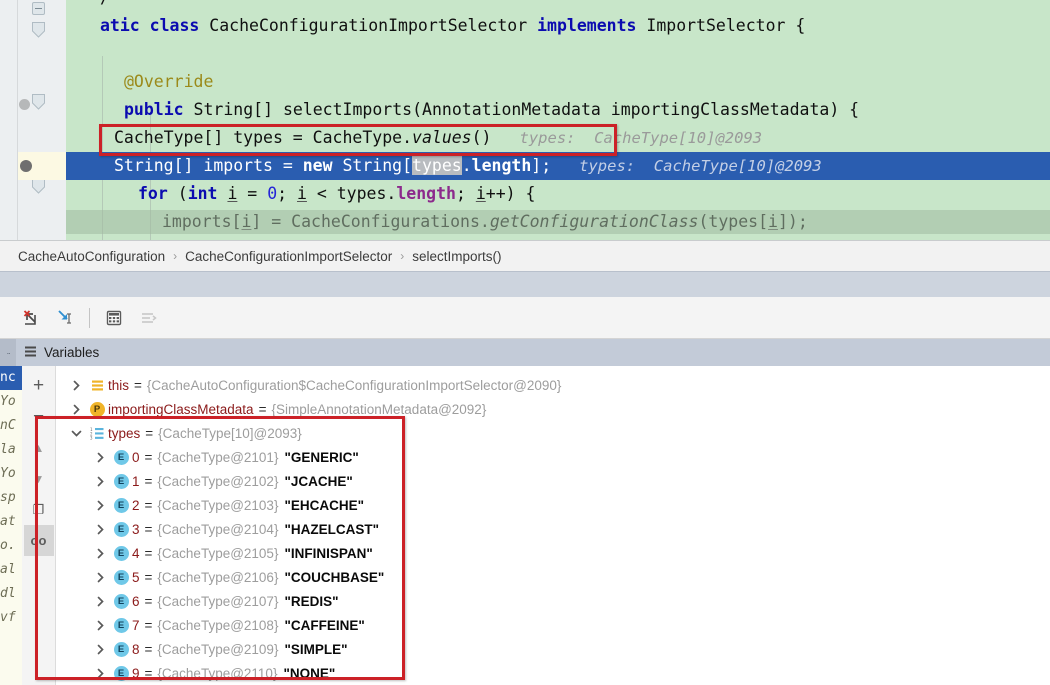 The width and height of the screenshot is (1050, 685). I want to click on add-watch-icon: +, so click(39, 385).